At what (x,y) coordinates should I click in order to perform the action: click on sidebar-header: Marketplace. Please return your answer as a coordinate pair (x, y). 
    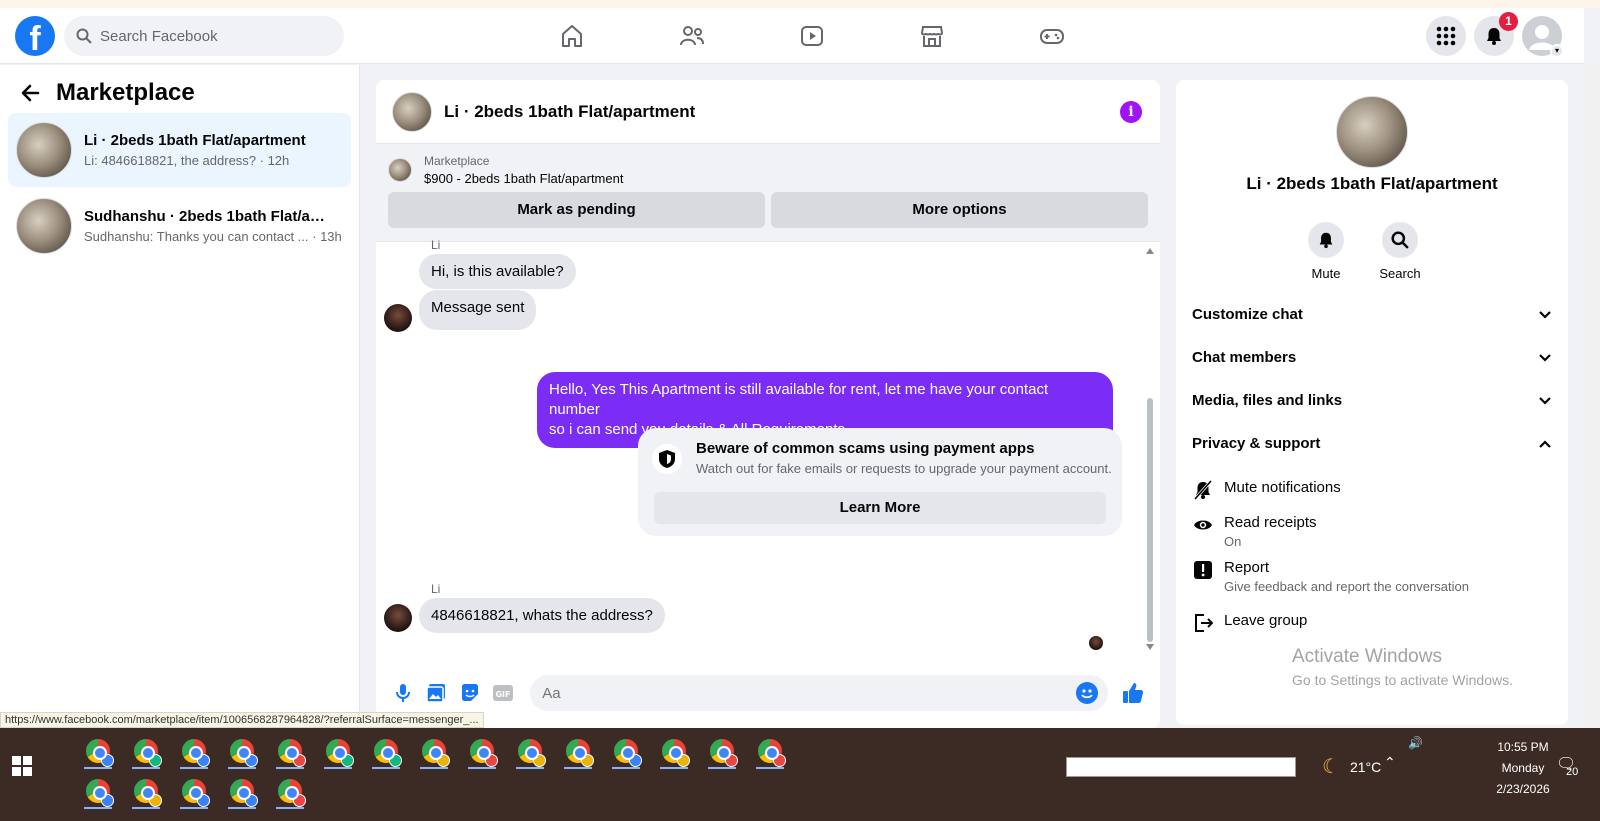
    Looking at the image, I should click on (179, 89).